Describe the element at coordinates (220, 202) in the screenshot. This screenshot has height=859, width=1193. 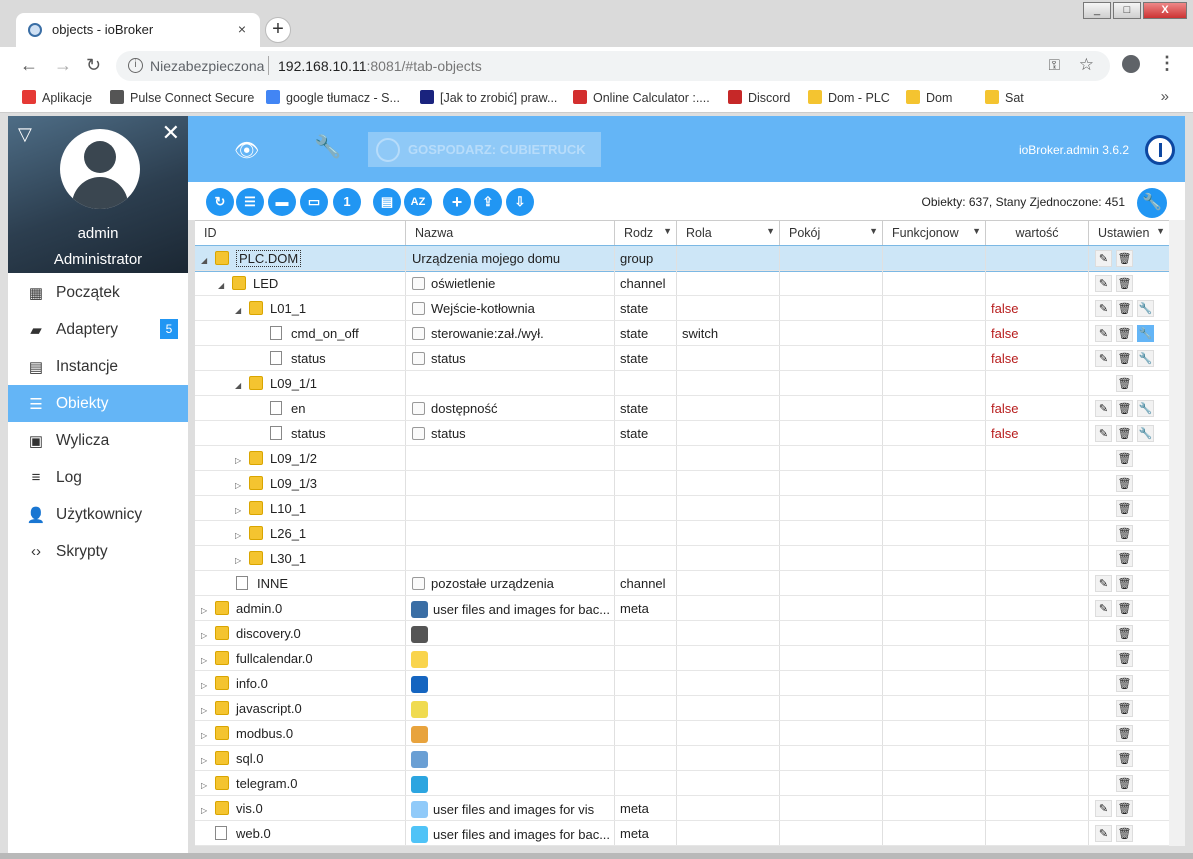
I see `refresh-button: ↻` at that location.